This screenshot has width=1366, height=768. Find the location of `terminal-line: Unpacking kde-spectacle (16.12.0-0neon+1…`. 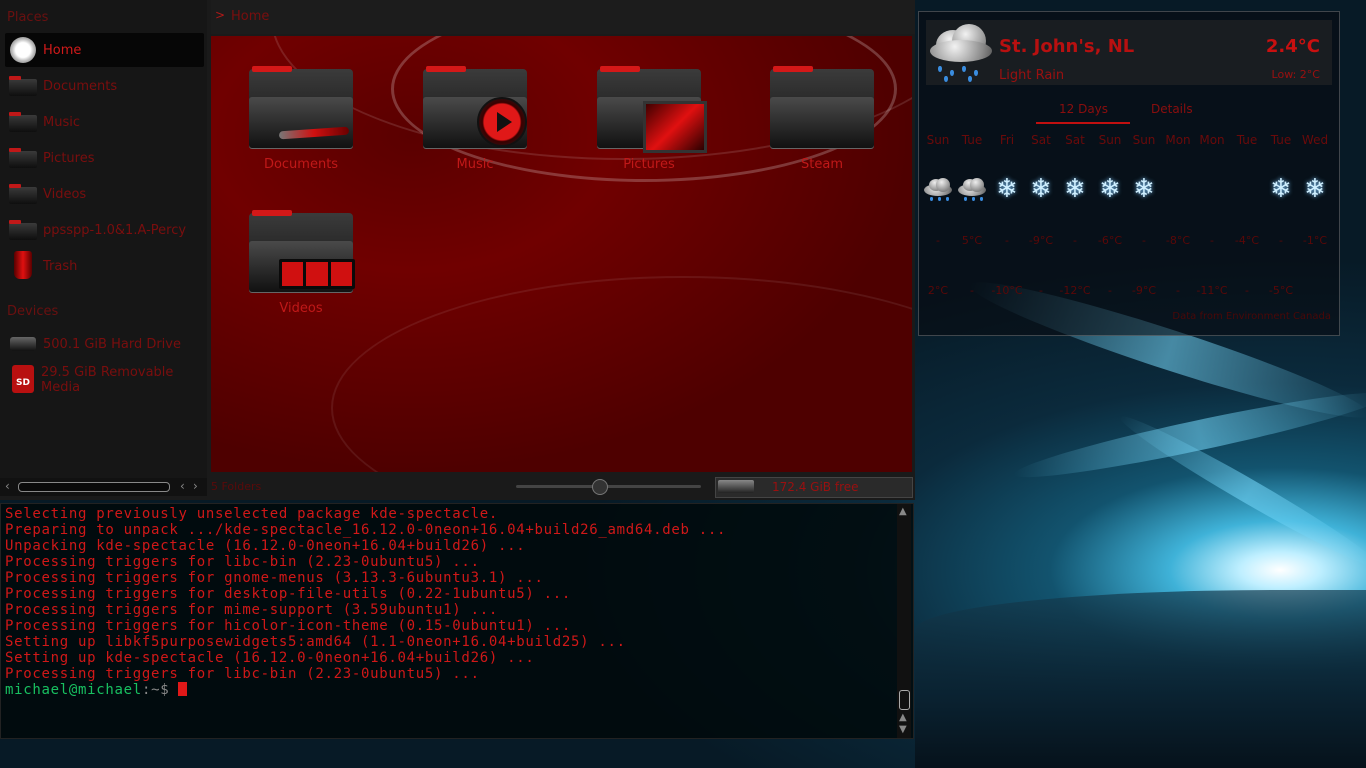

terminal-line: Unpacking kde-spectacle (16.12.0-0neon+1… is located at coordinates (265, 546).